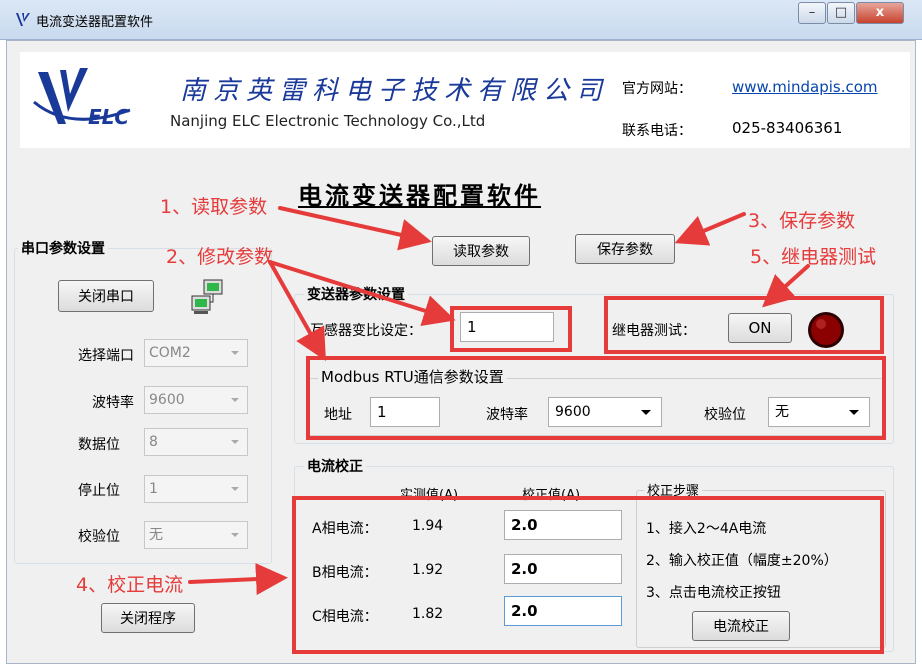  I want to click on data-bits-label: 数据位, so click(99, 445).